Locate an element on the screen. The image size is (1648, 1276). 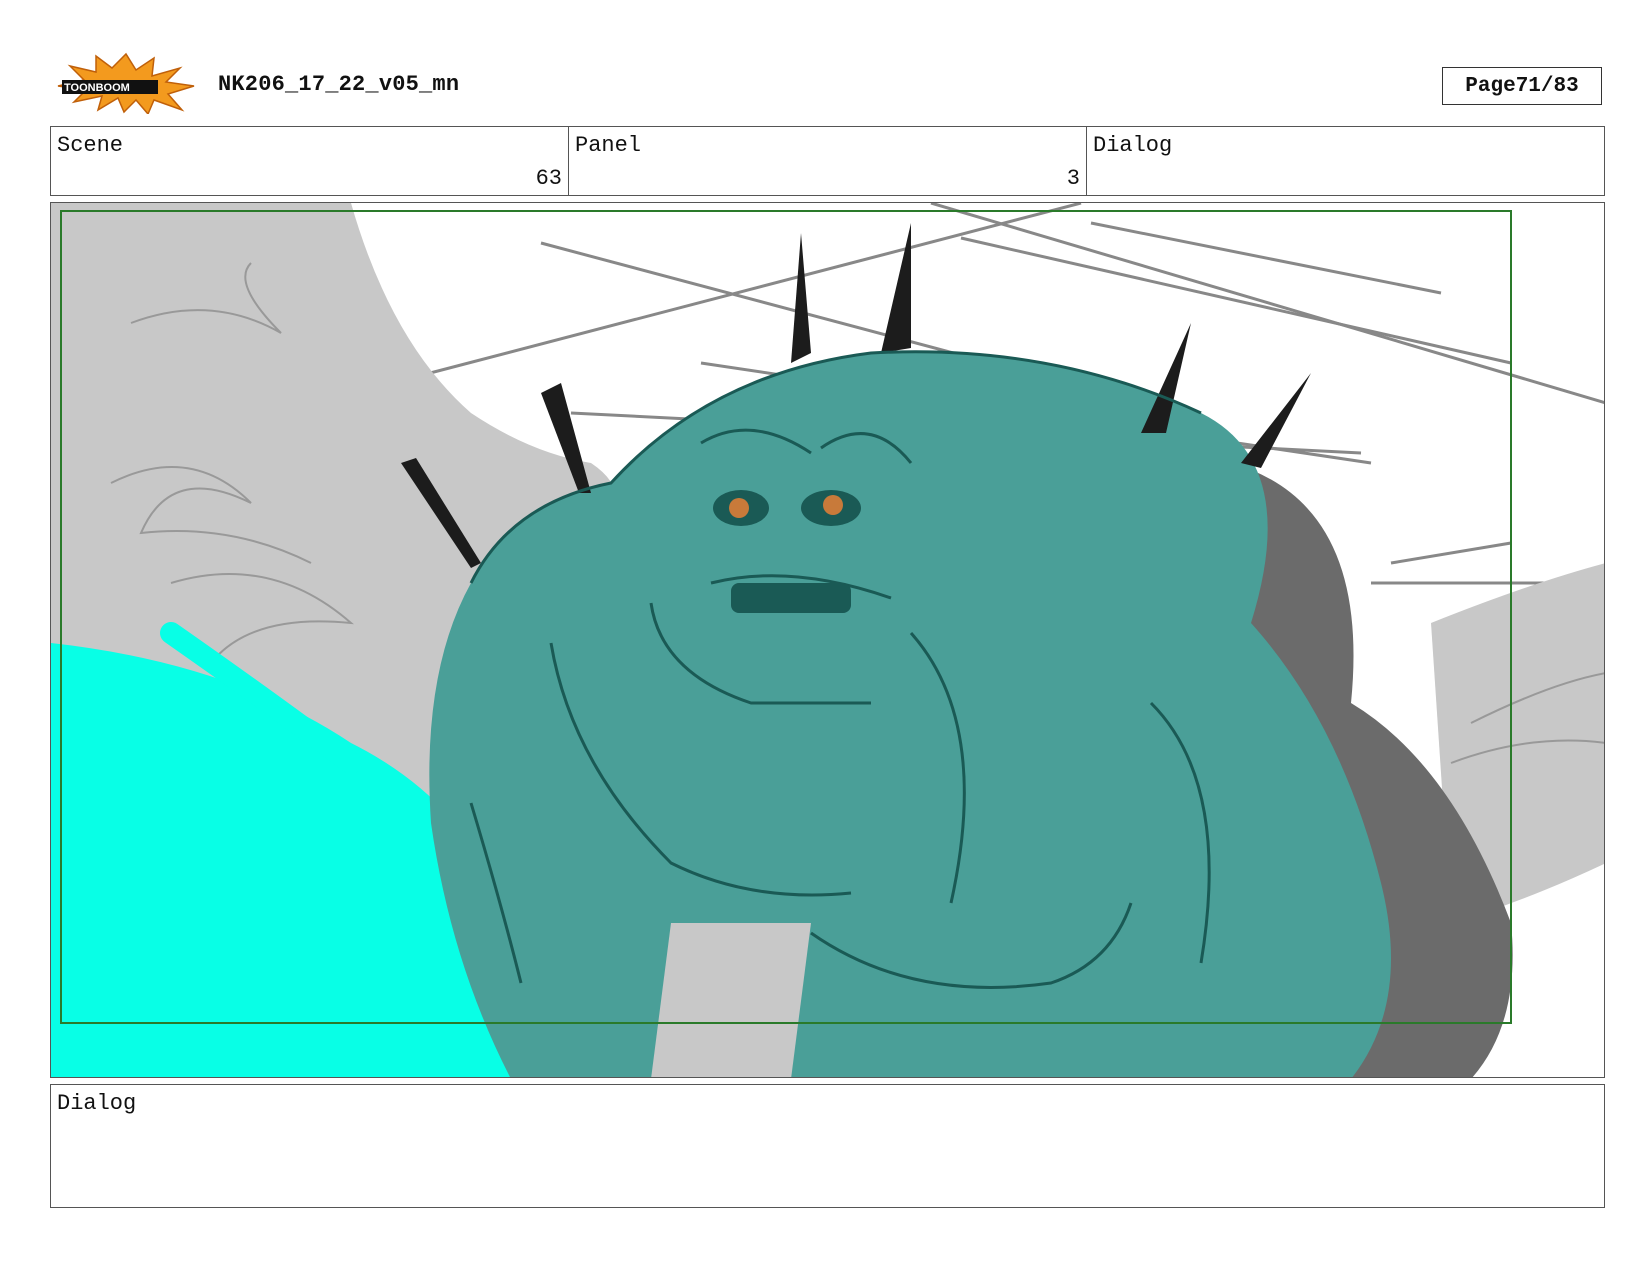
dialog-cell: Dialog is located at coordinates (1345, 161).